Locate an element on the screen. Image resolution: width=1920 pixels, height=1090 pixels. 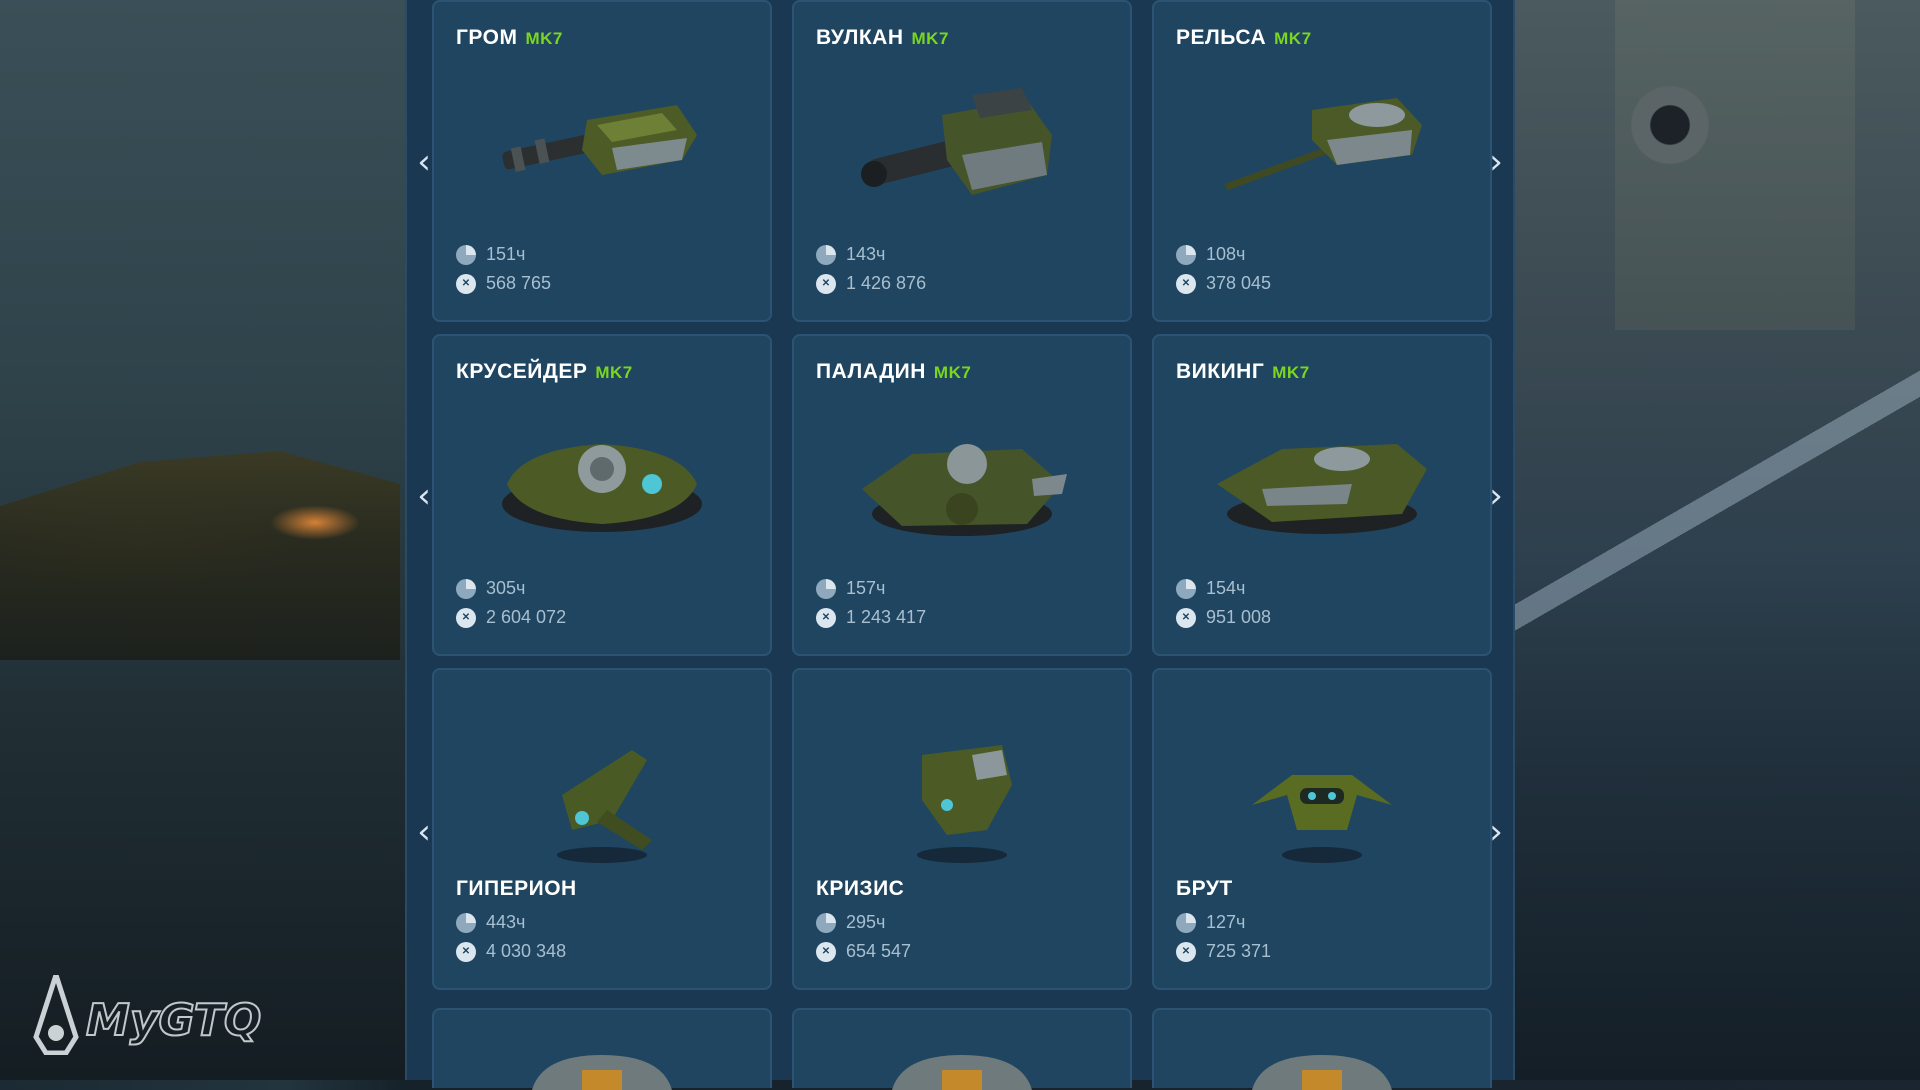
experience-value: 654 547 is located at coordinates (879, 951).